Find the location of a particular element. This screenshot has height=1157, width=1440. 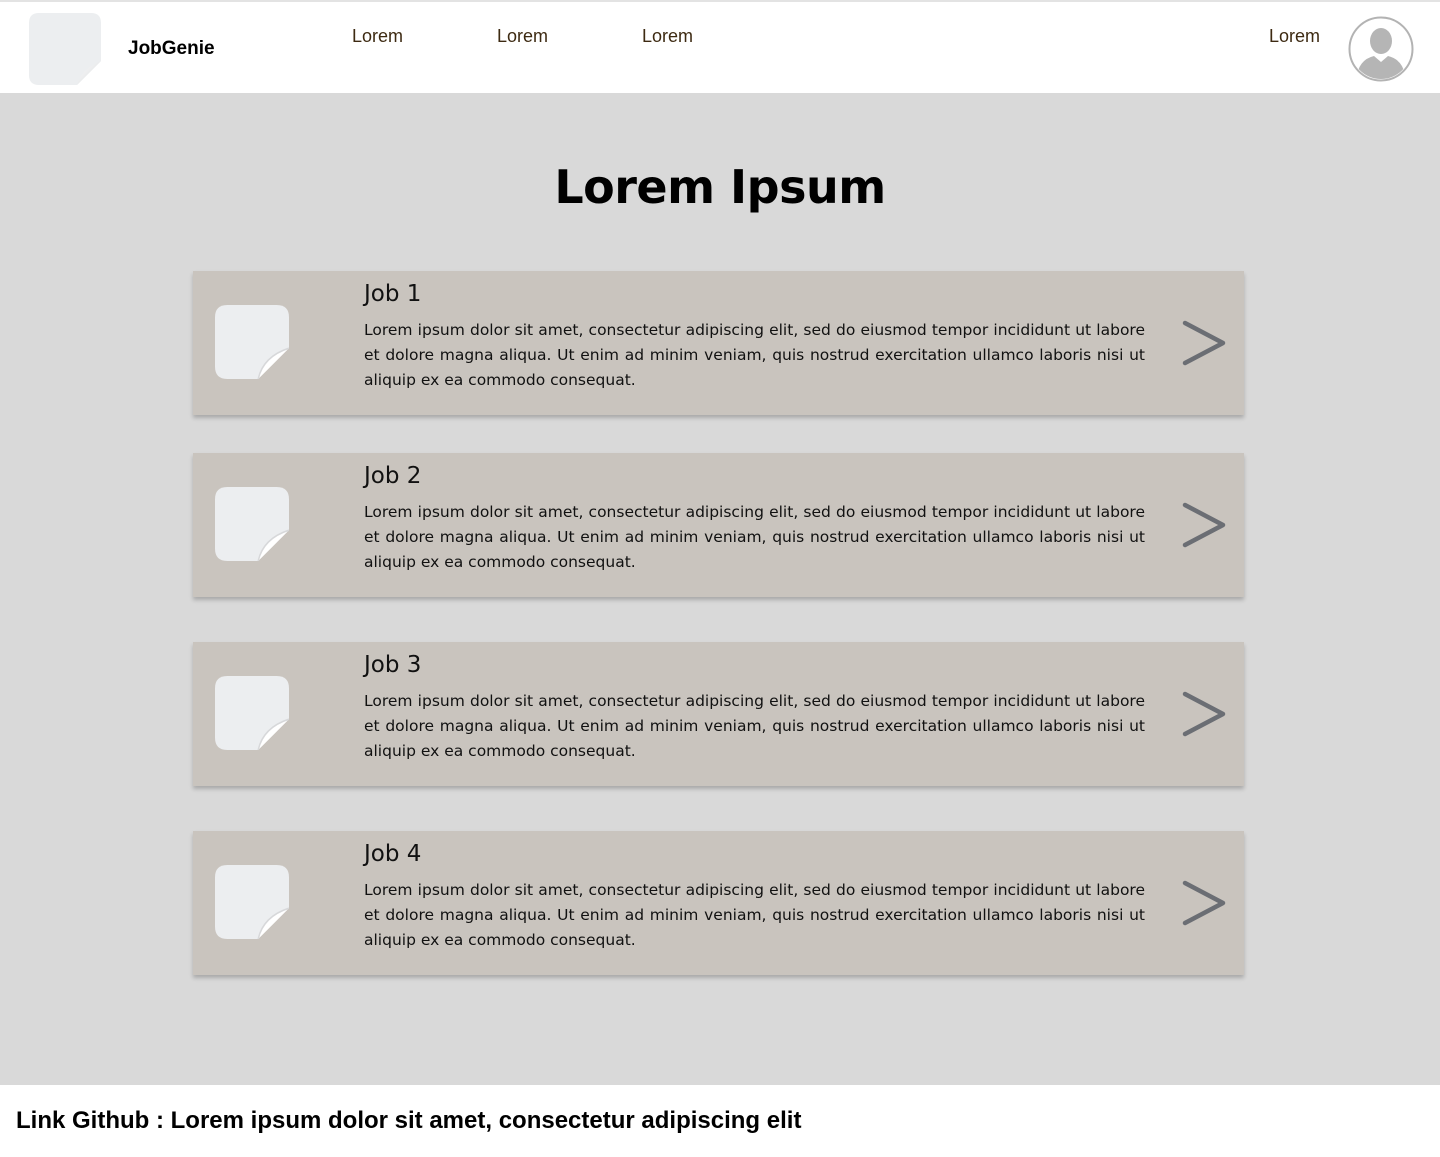

nav-link-3: Lorem is located at coordinates (667, 36).